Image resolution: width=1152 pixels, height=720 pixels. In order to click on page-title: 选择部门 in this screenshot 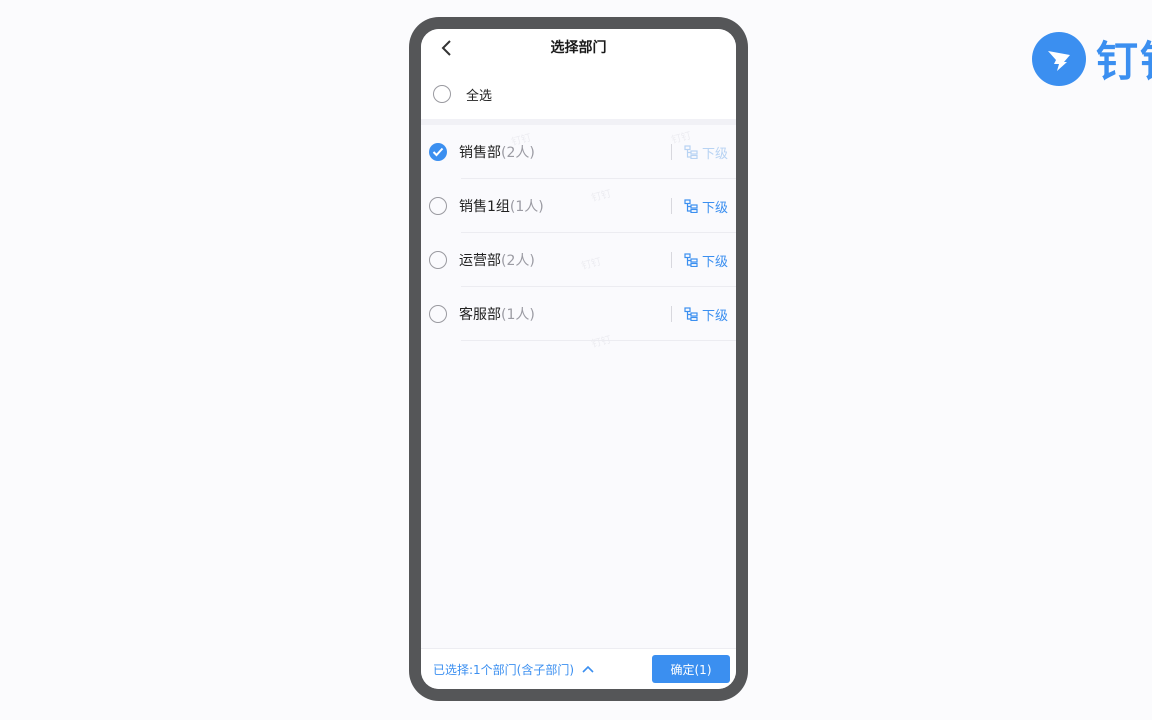, I will do `click(578, 48)`.